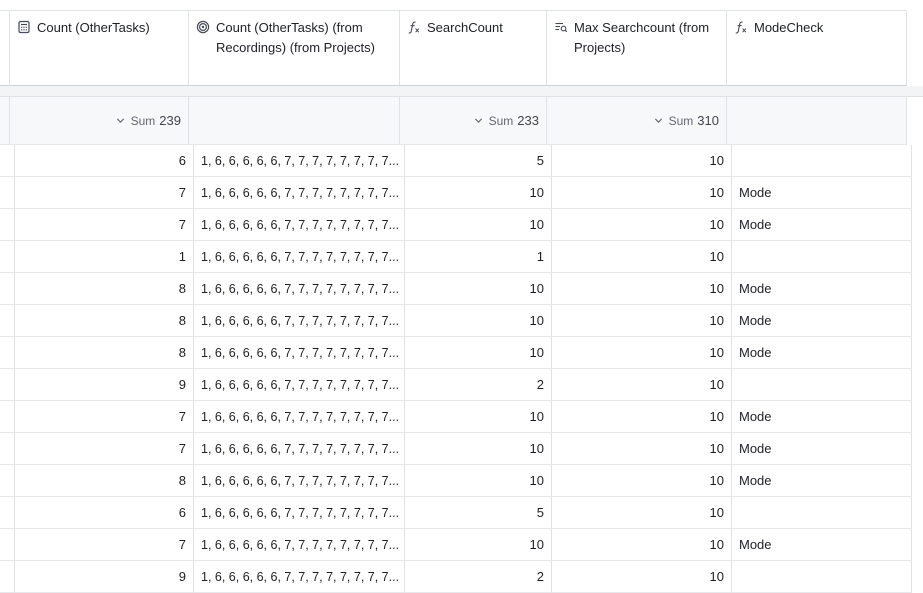 The image size is (923, 593). What do you see at coordinates (104, 257) in the screenshot?
I see `count-othertasks-cell: 1` at bounding box center [104, 257].